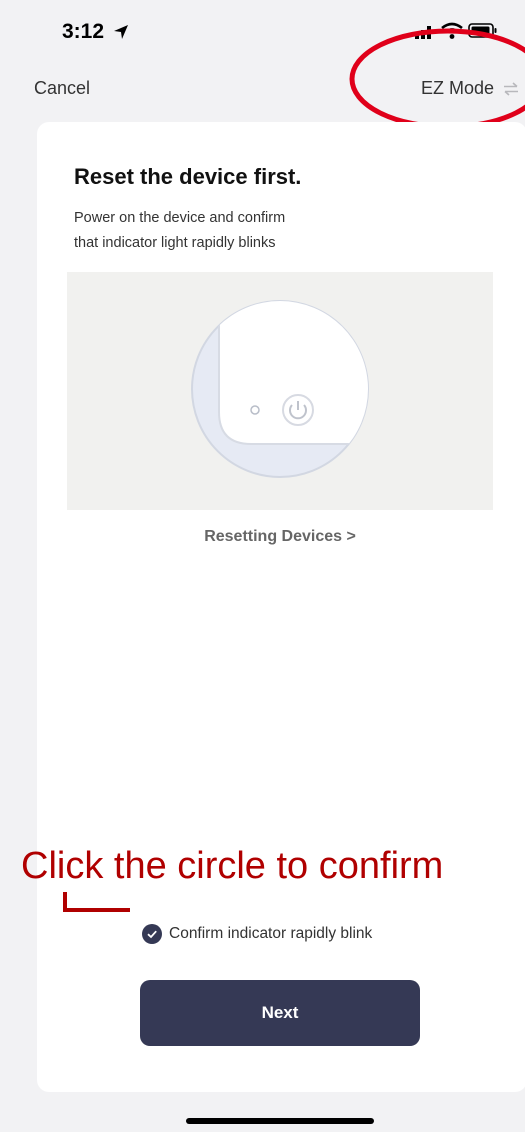  I want to click on device-reset-illustration, so click(280, 389).